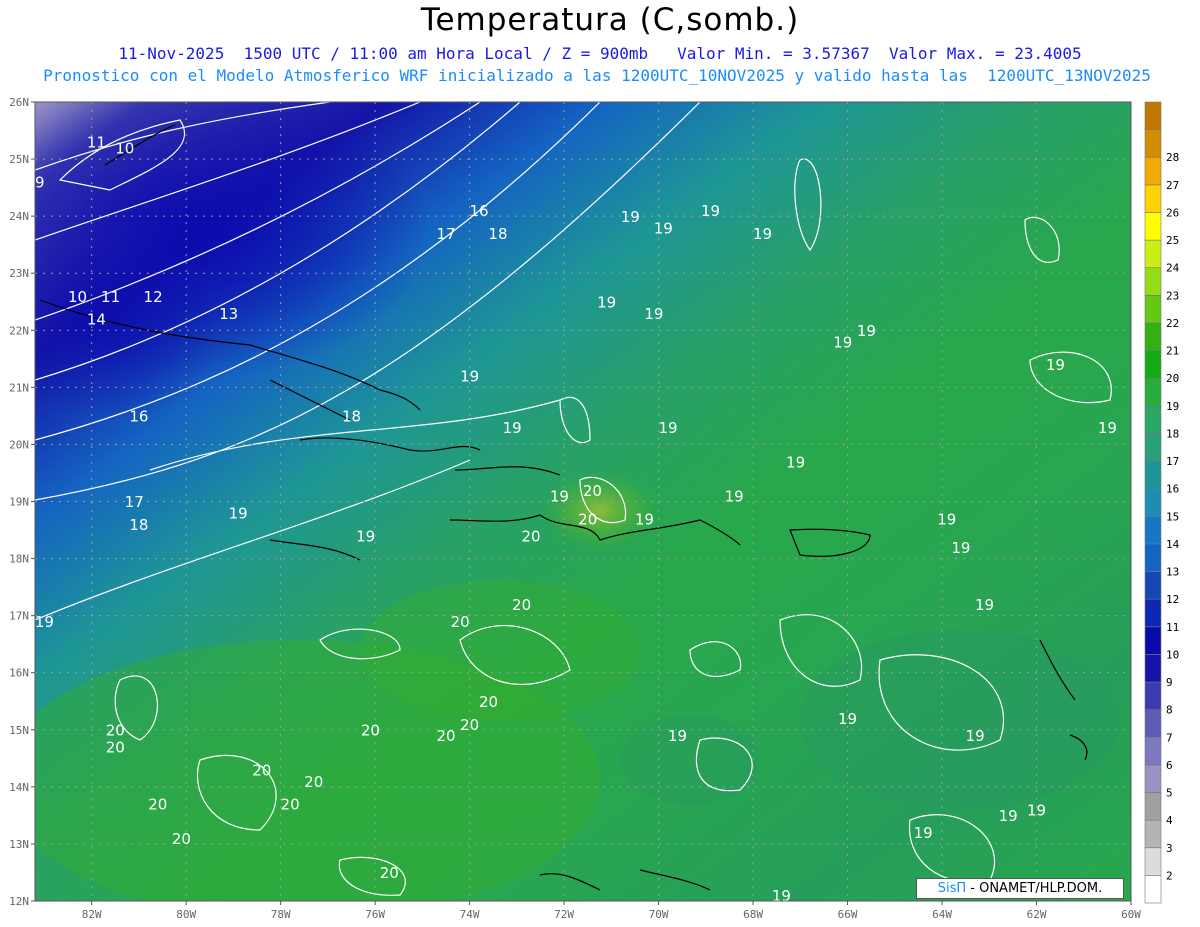 The image size is (1200, 927). What do you see at coordinates (1169, 793) in the screenshot?
I see `color-scale-label: 5` at bounding box center [1169, 793].